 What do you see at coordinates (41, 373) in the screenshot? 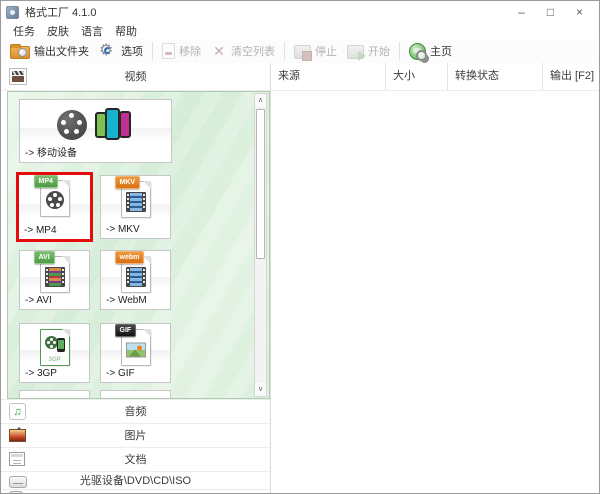
I see `format-card-label: -> 3GP` at bounding box center [41, 373].